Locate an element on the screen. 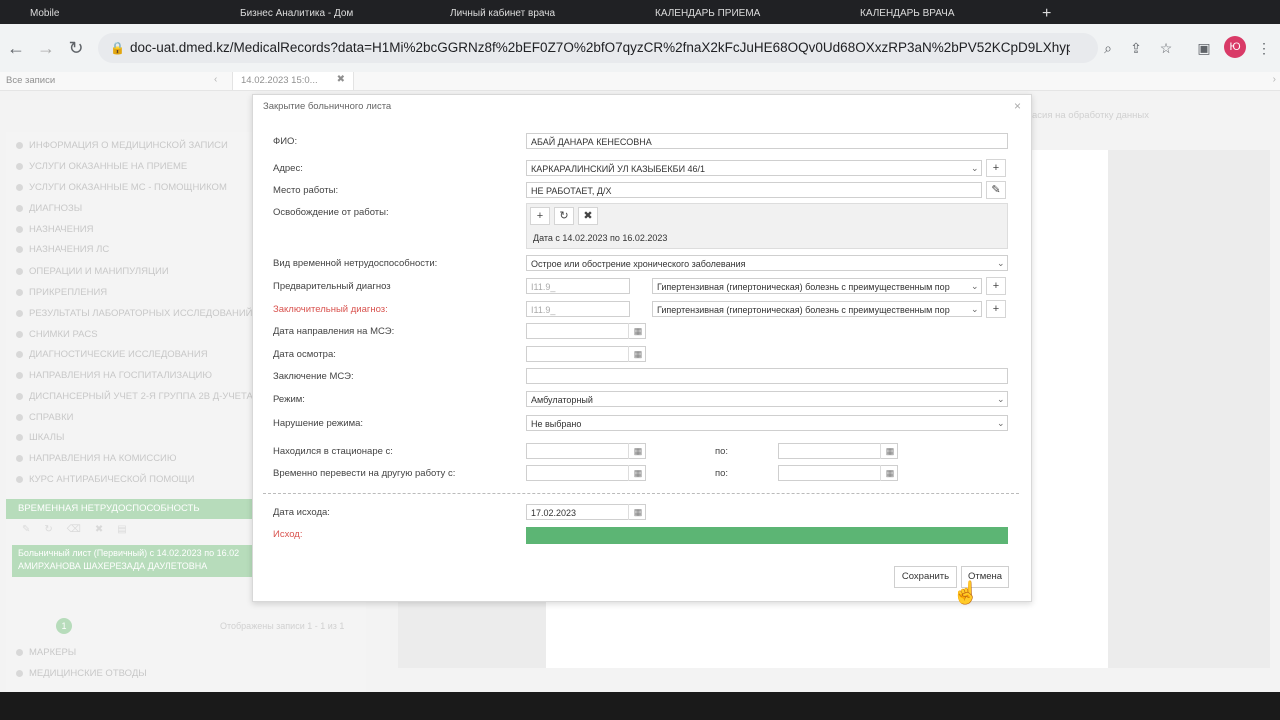 This screenshot has height=720, width=1280. mse-date-label: Дата направления на МСЭ: is located at coordinates (334, 331).